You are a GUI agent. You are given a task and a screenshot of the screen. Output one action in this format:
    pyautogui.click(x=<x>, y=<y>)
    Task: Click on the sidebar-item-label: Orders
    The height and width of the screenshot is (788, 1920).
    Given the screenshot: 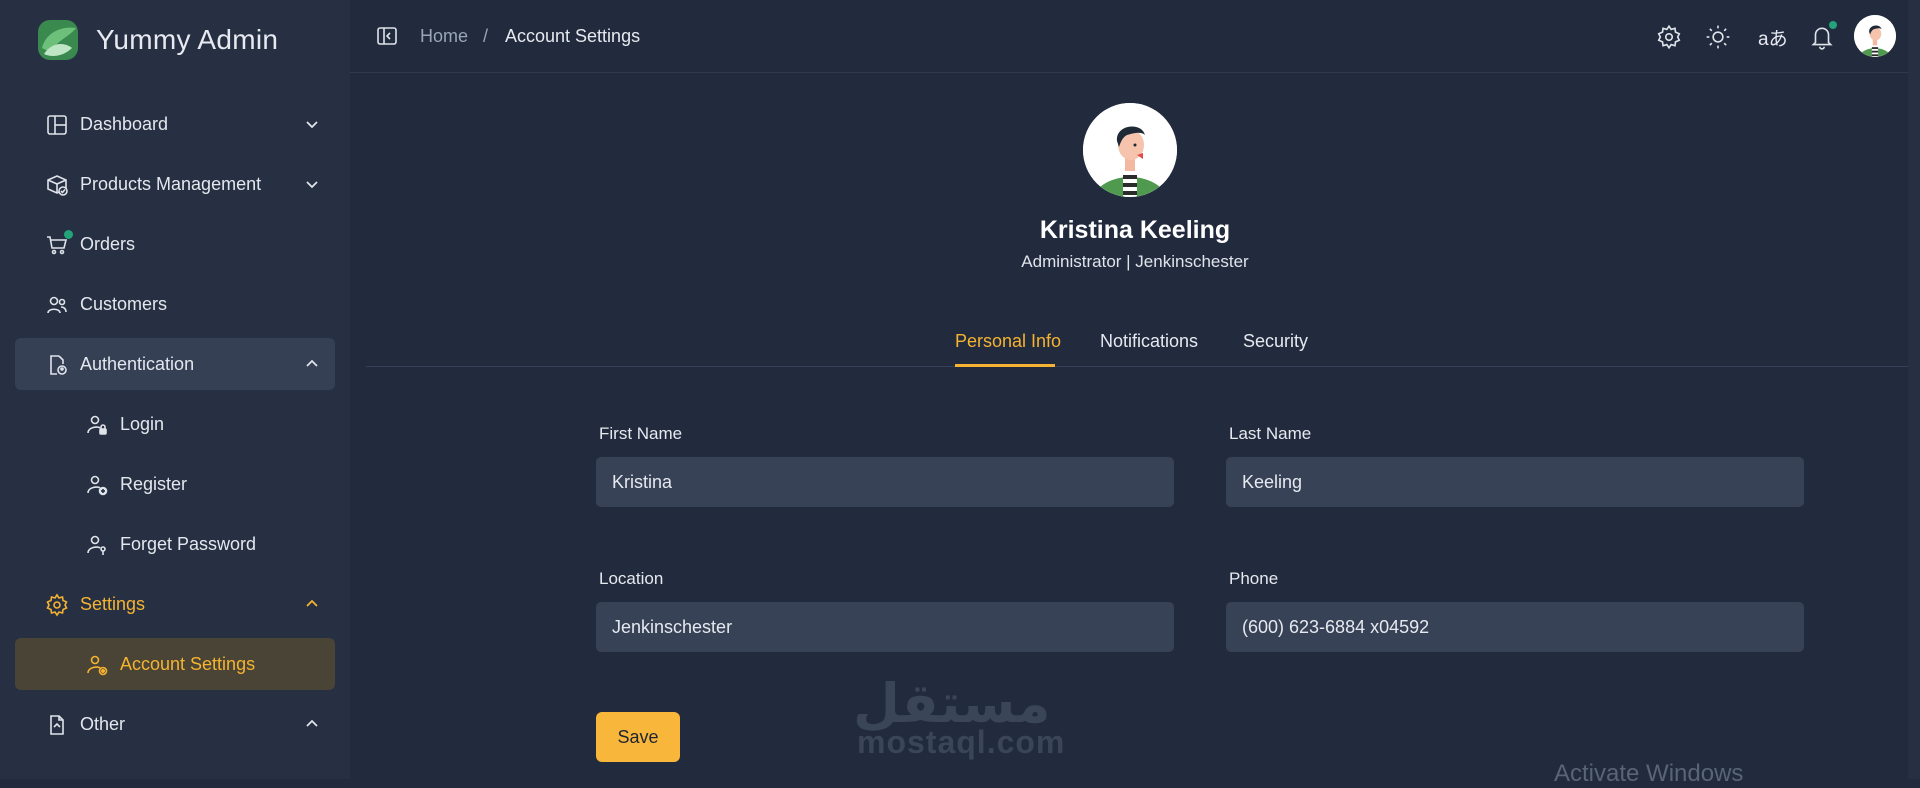 What is the action you would take?
    pyautogui.click(x=108, y=243)
    